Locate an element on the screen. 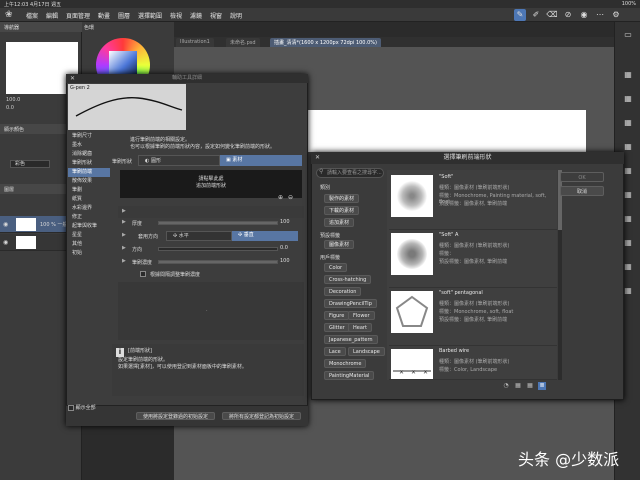 The height and width of the screenshot is (480, 640). direction-slider is located at coordinates (218, 249).